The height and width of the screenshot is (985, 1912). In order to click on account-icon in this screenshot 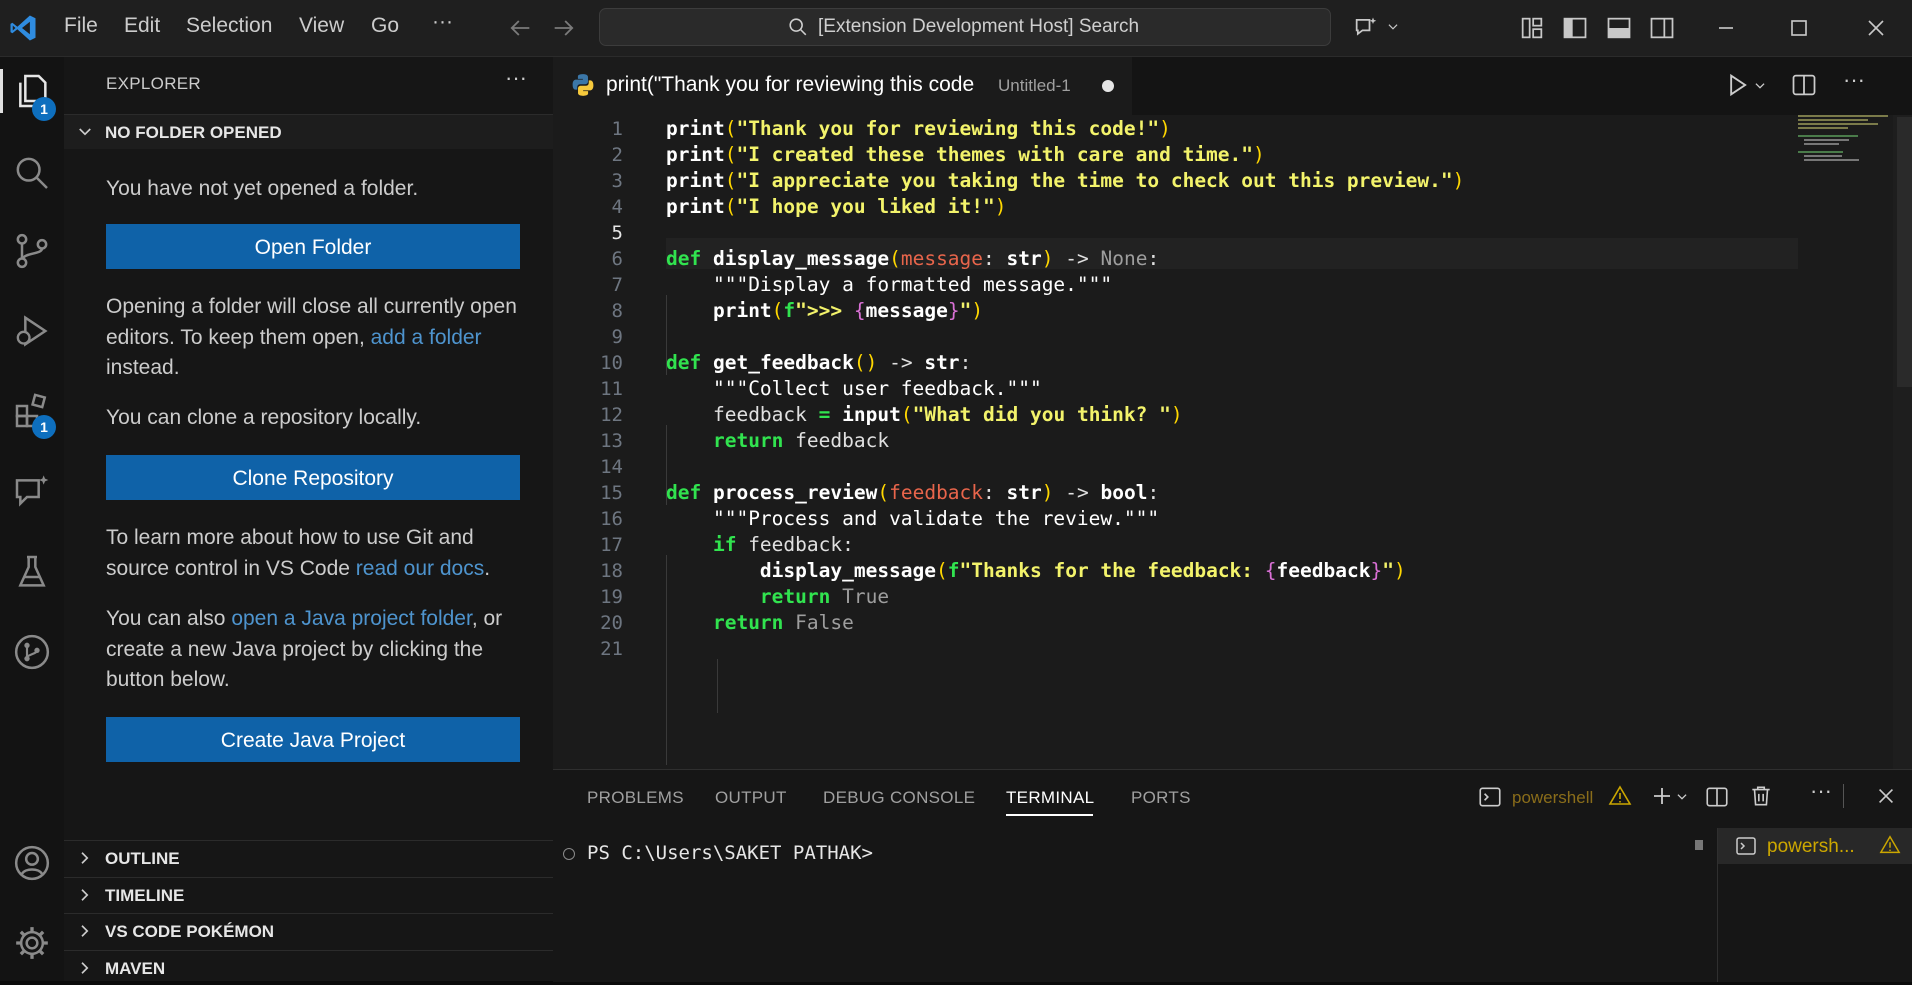, I will do `click(32, 863)`.